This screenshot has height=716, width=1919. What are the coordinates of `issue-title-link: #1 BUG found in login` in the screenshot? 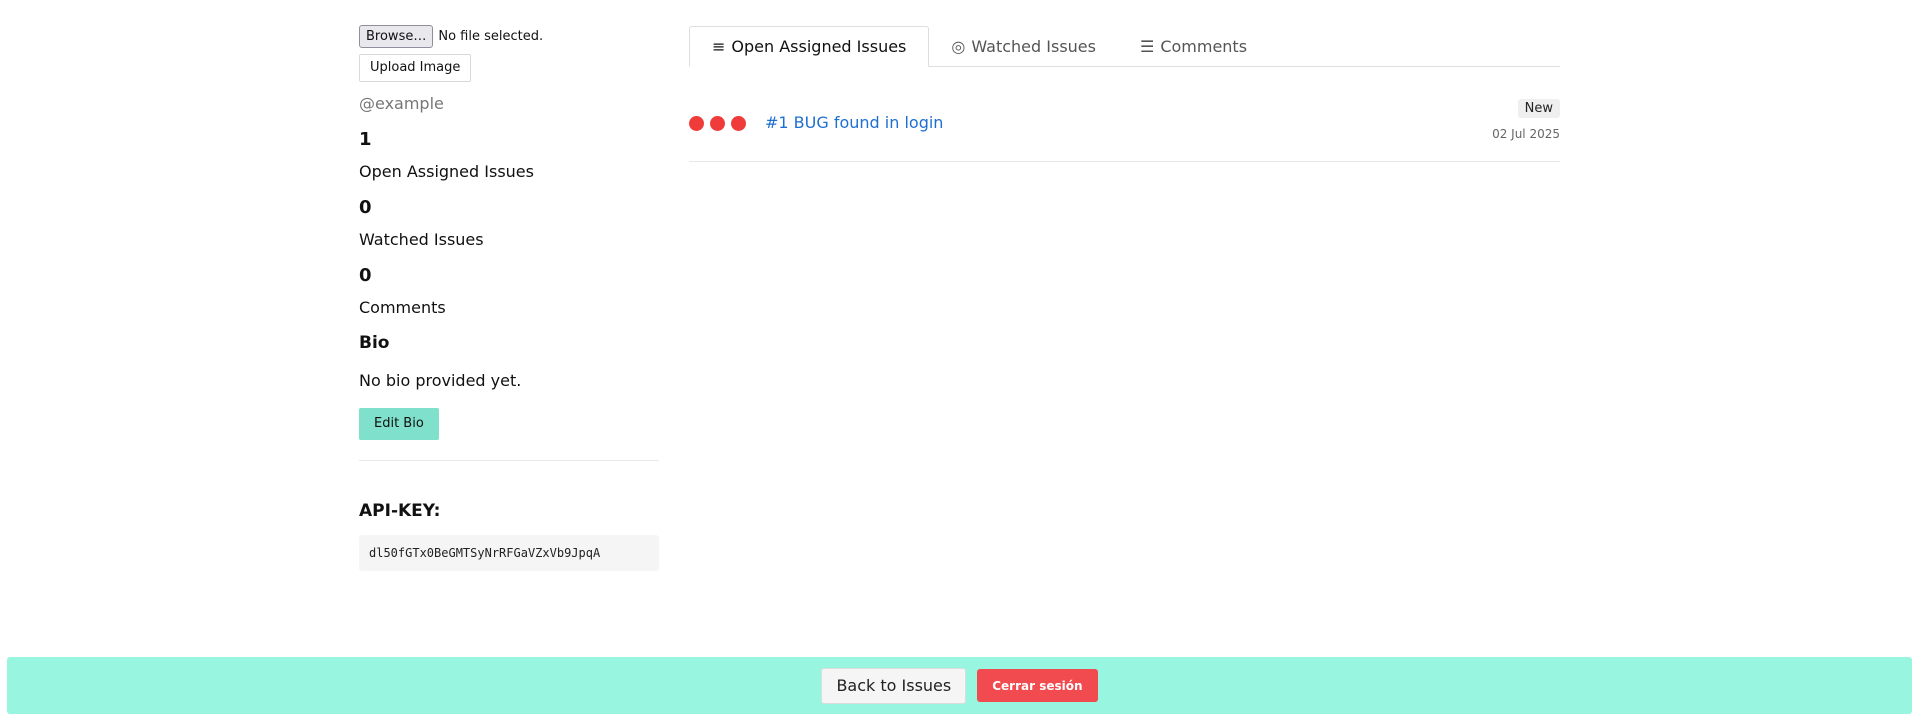 It's located at (854, 122).